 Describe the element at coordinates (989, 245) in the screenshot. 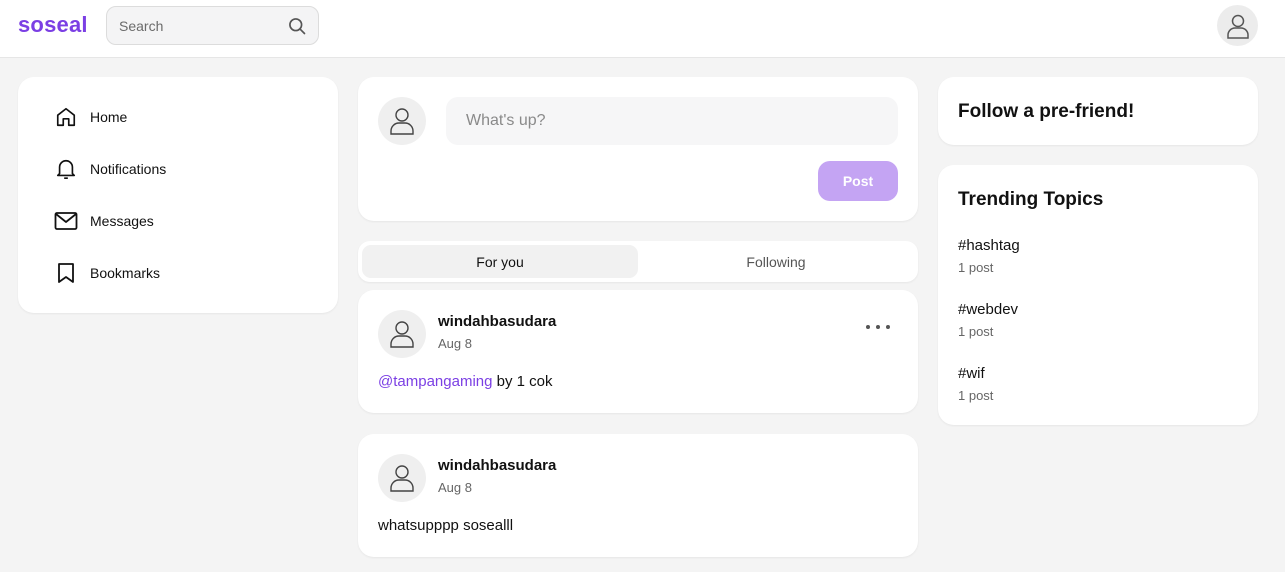

I see `topic-tag: #hashtag` at that location.